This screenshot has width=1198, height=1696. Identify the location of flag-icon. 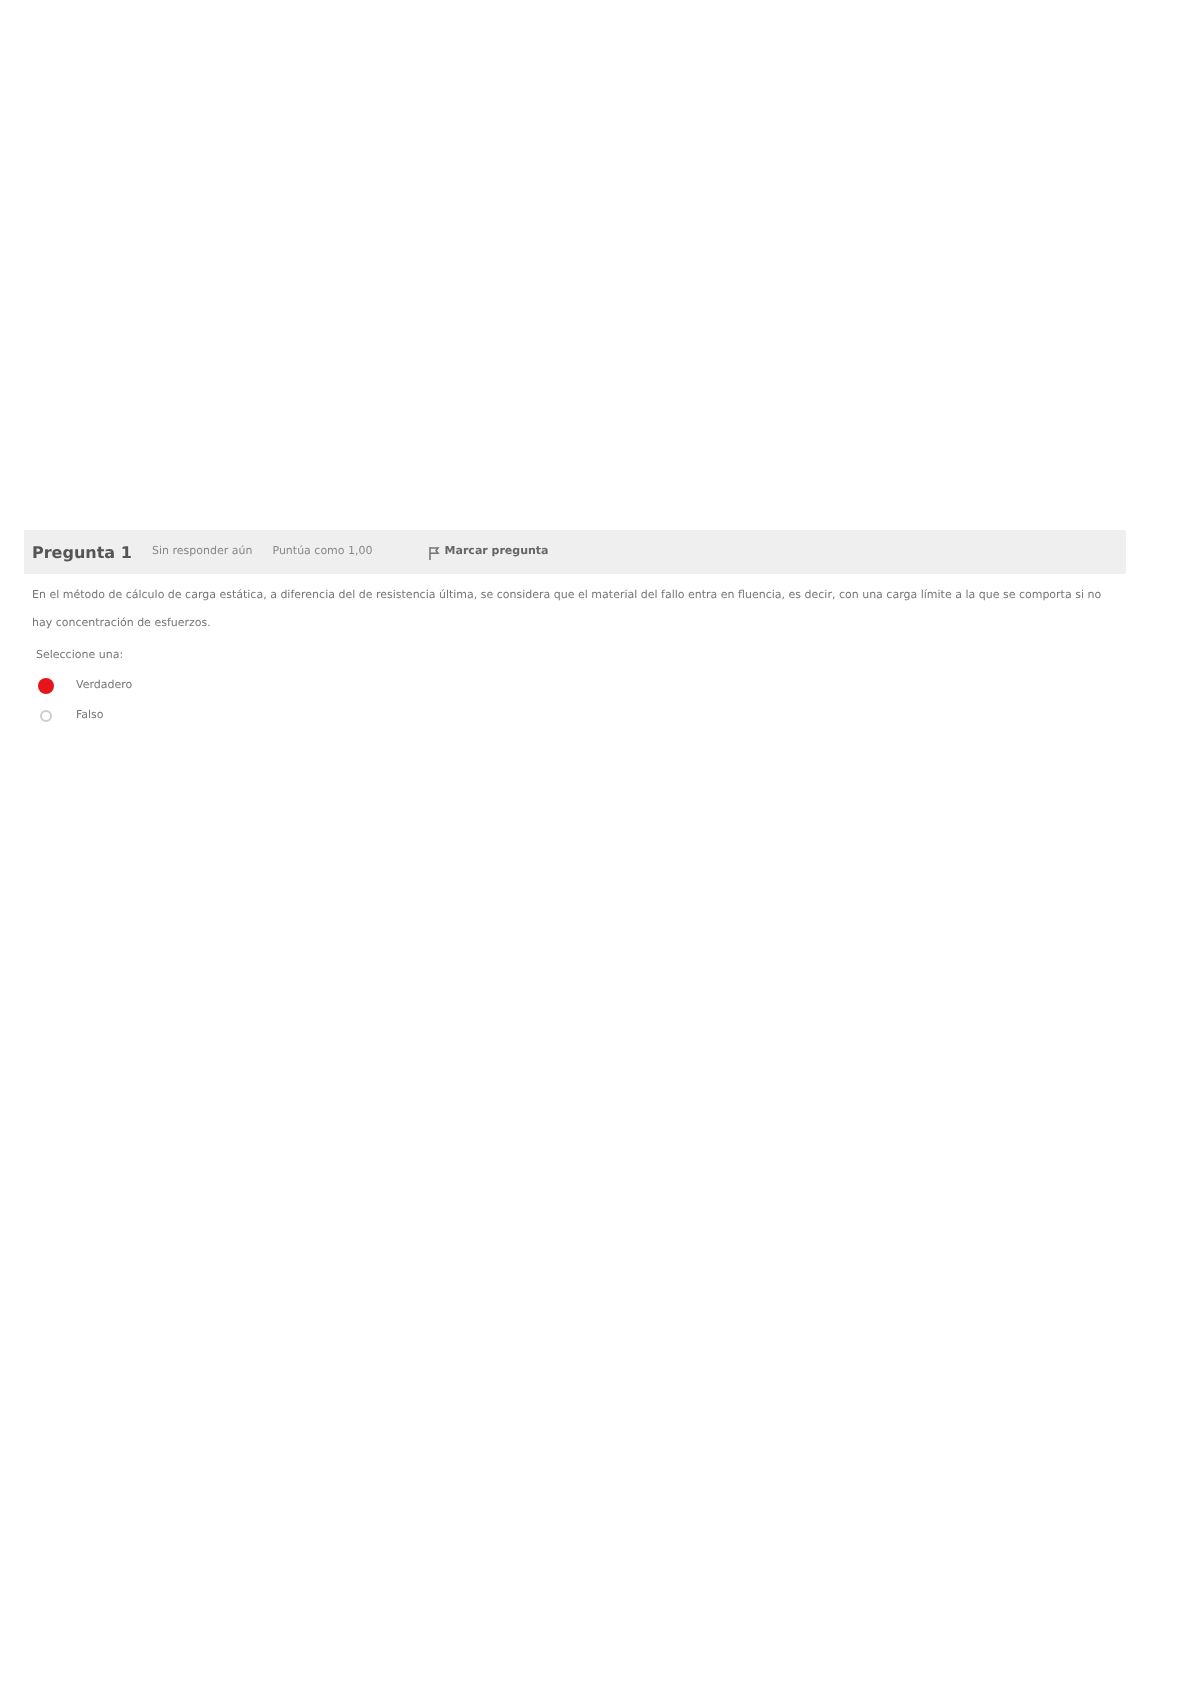
(434, 552).